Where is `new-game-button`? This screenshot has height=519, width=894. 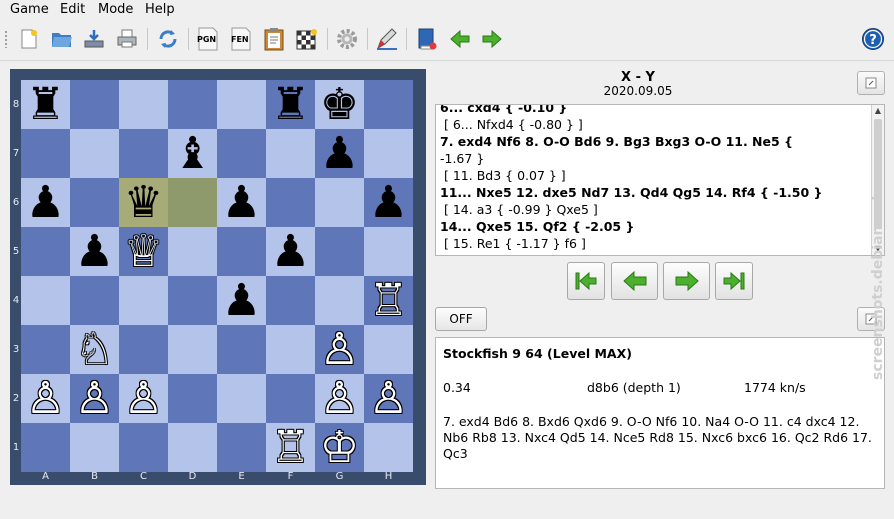 new-game-button is located at coordinates (29, 39).